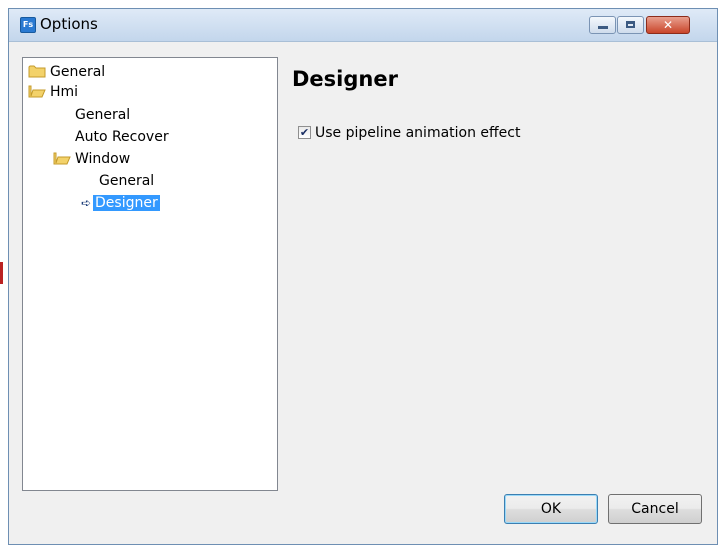  I want to click on tree-item-label: Hmi, so click(64, 92).